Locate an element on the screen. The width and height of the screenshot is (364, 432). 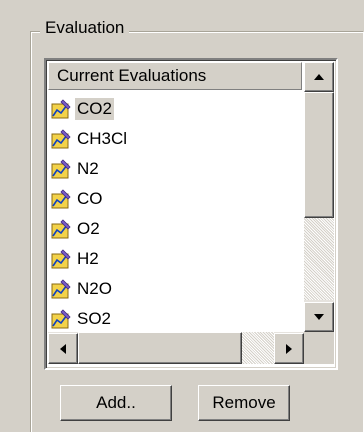
arrow-left-icon is located at coordinates (63, 348).